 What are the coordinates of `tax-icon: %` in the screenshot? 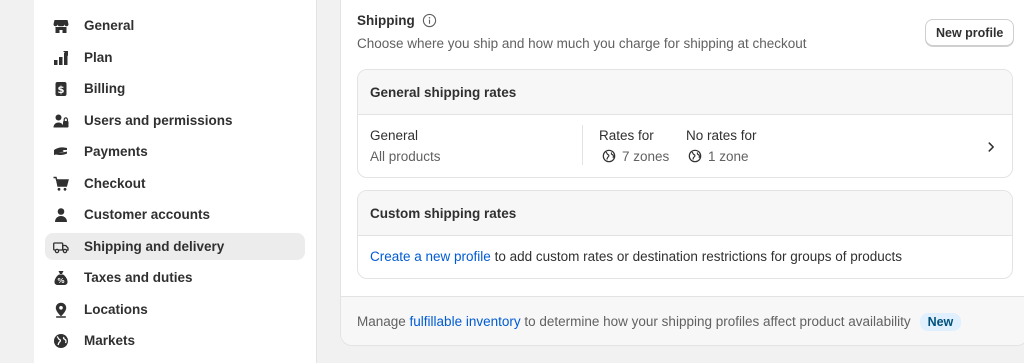 It's located at (61, 278).